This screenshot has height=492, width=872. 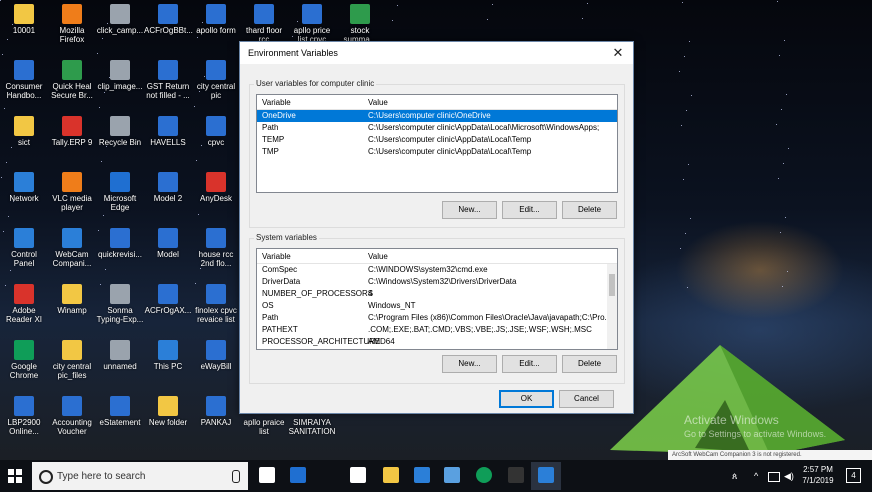 I want to click on edge-icon, so click(x=298, y=475).